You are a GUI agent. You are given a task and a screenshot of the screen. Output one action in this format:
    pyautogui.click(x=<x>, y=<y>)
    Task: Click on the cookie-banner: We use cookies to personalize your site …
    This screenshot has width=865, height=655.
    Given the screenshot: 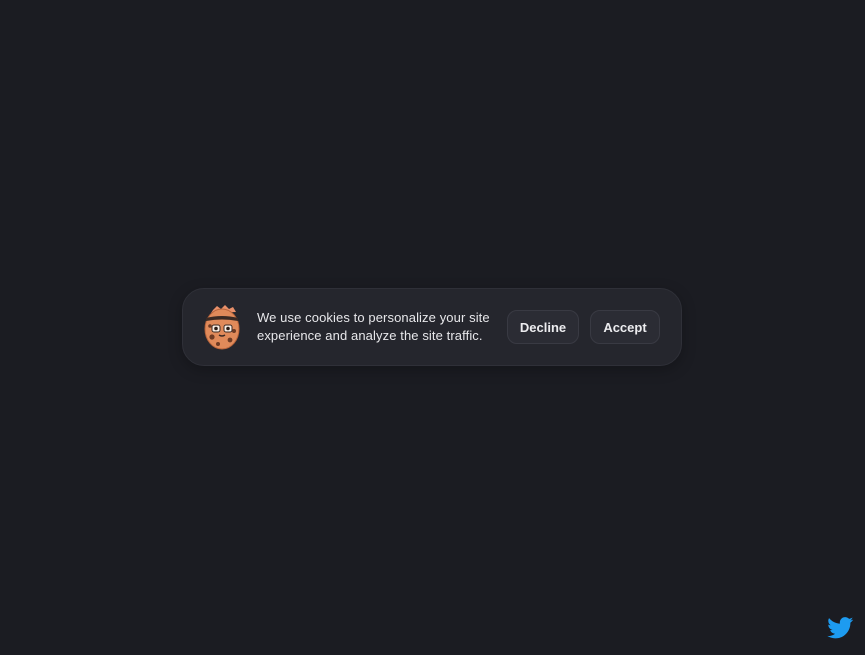 What is the action you would take?
    pyautogui.click(x=432, y=327)
    